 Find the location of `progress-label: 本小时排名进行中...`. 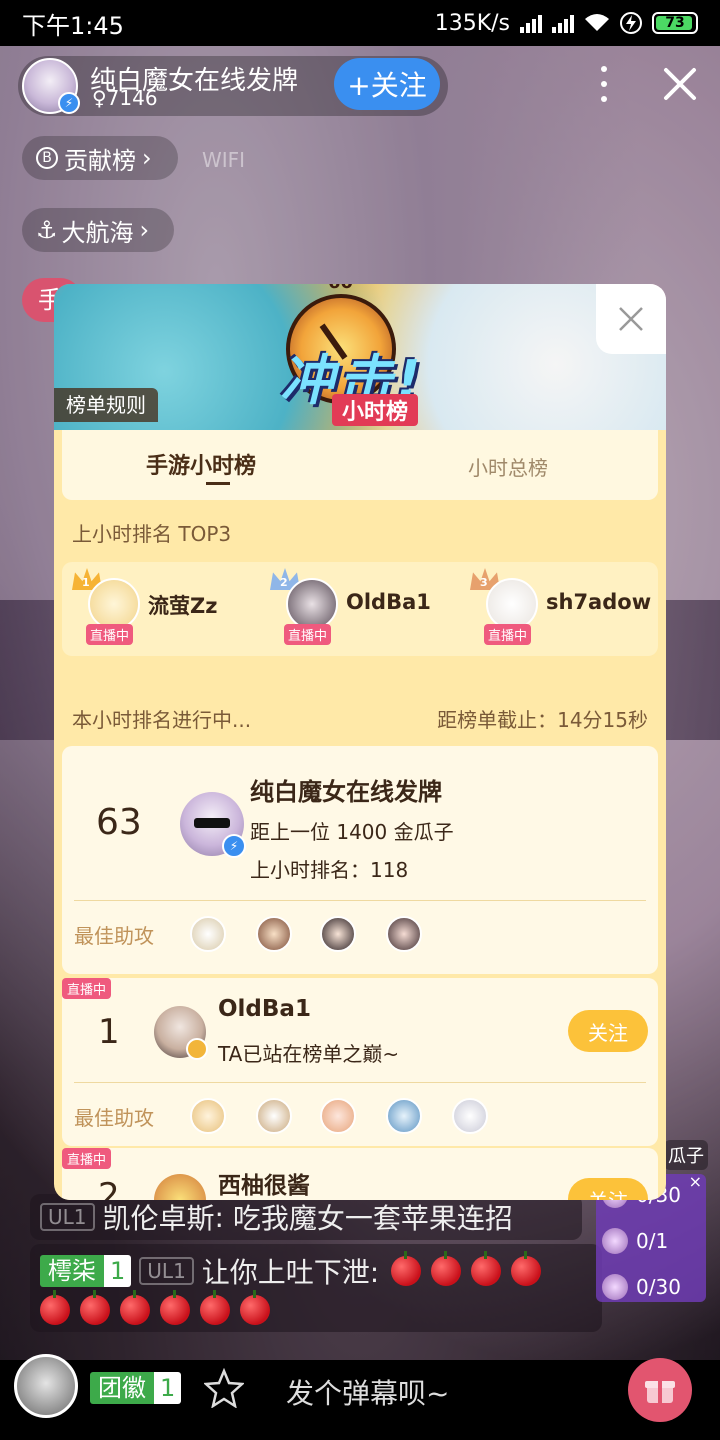

progress-label: 本小时排名进行中... is located at coordinates (162, 720).